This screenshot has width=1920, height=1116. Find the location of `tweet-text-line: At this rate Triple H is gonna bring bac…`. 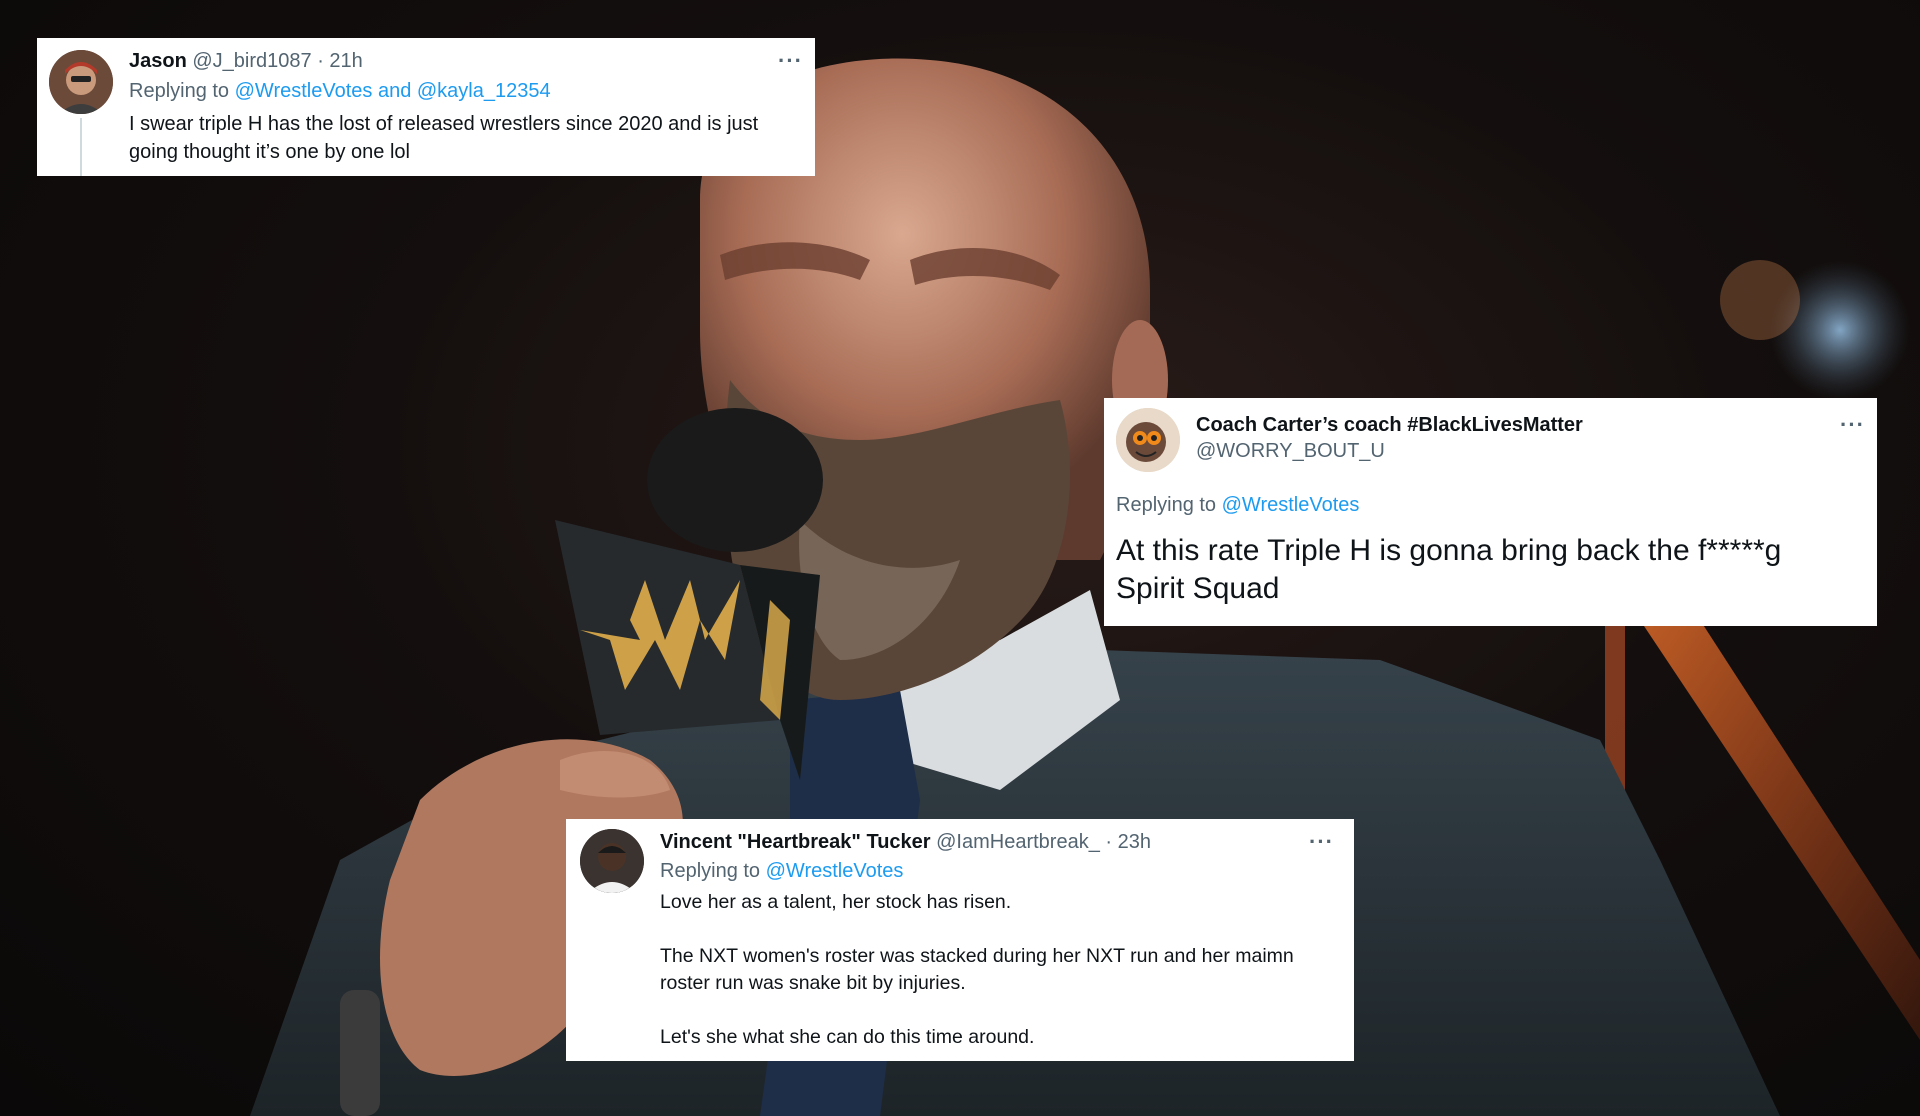

tweet-text-line: At this rate Triple H is gonna bring bac… is located at coordinates (1449, 550).